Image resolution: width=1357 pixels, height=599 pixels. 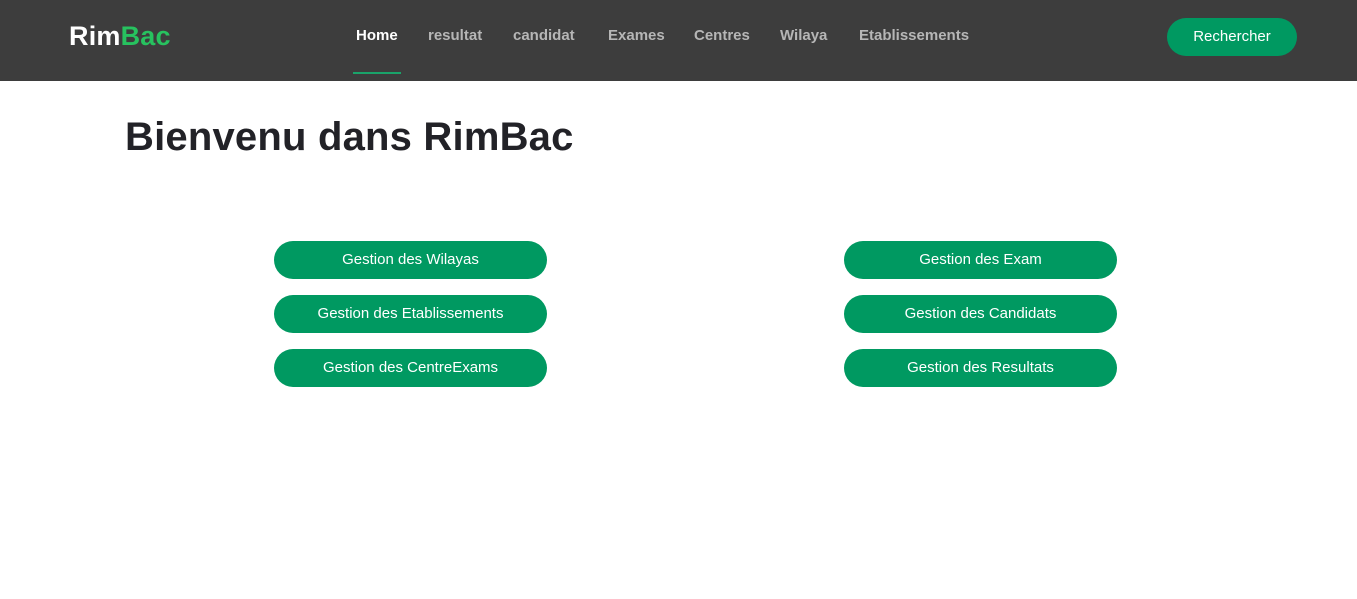 I want to click on nav-item-resultat: resultat, so click(x=455, y=36).